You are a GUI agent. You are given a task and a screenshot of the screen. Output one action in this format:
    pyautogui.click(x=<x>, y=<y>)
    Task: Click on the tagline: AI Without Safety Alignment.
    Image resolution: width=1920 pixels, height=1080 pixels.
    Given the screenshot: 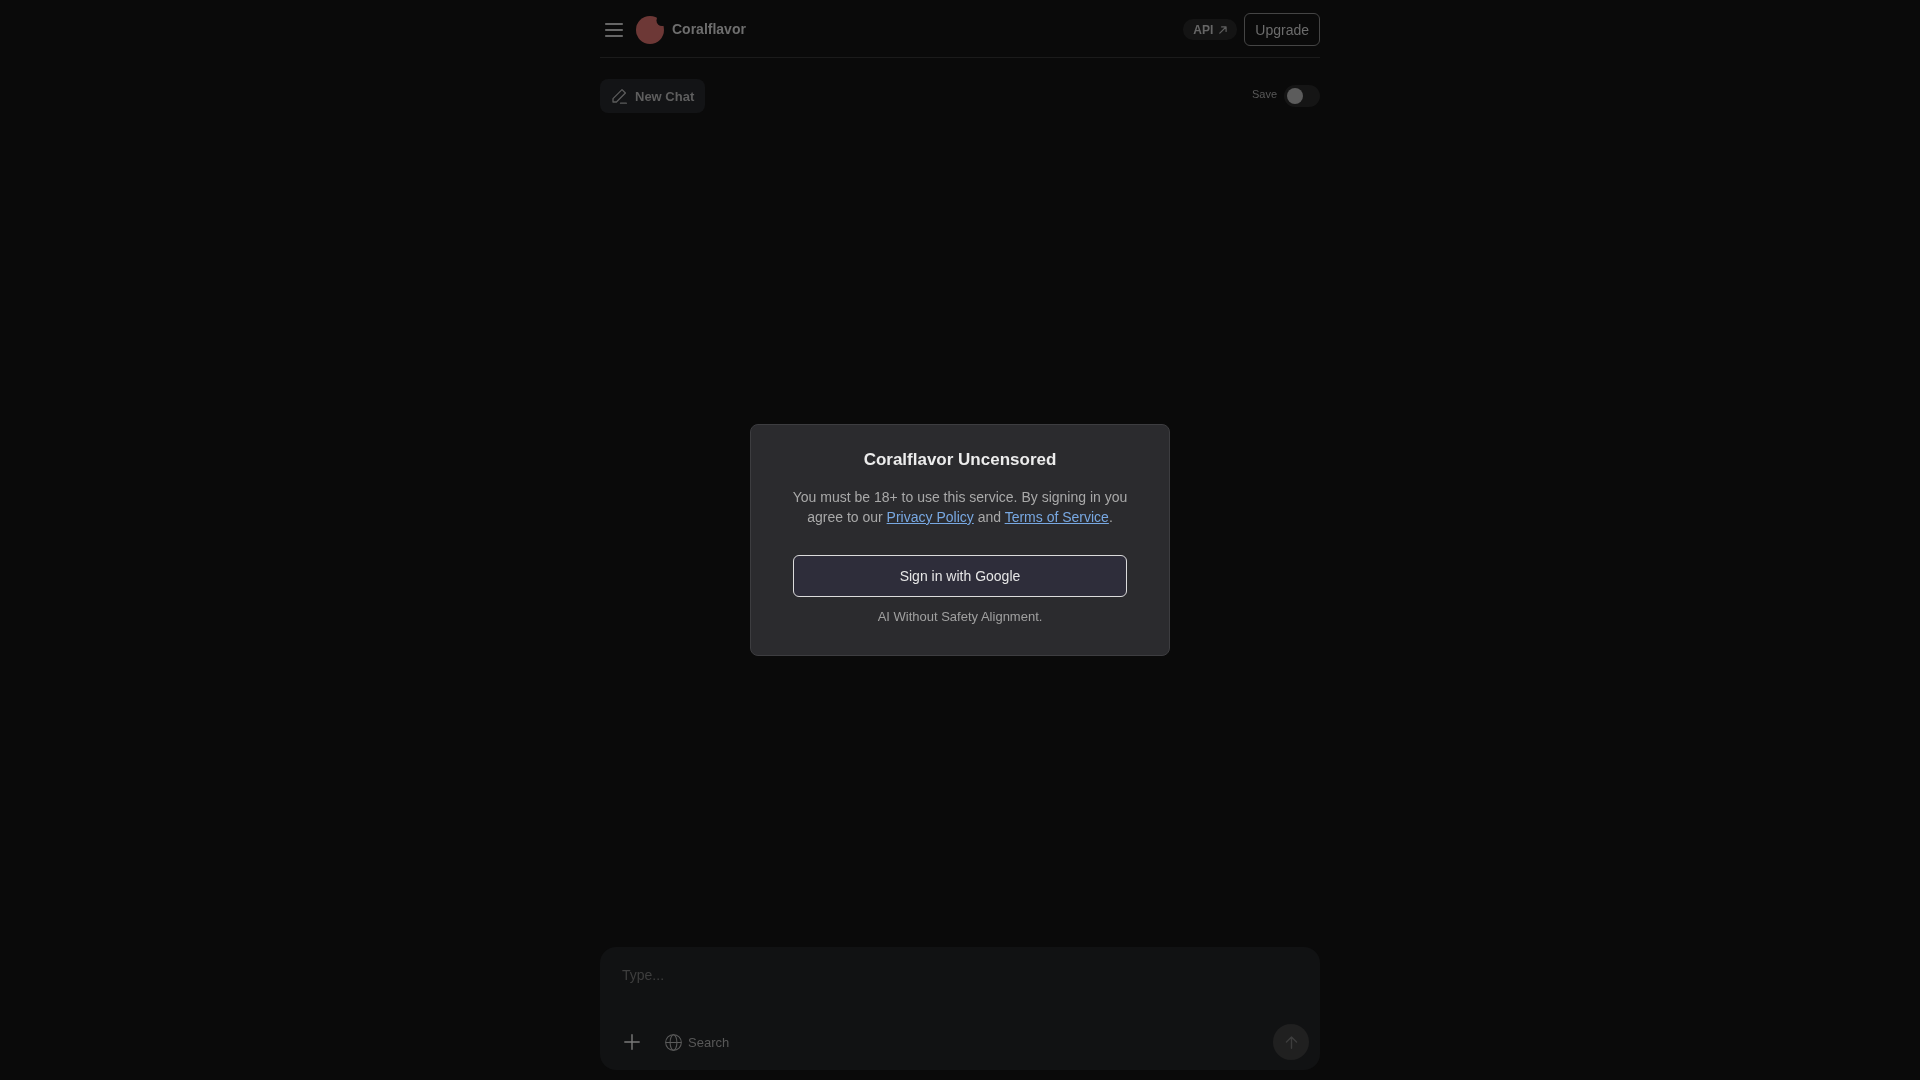 What is the action you would take?
    pyautogui.click(x=960, y=617)
    